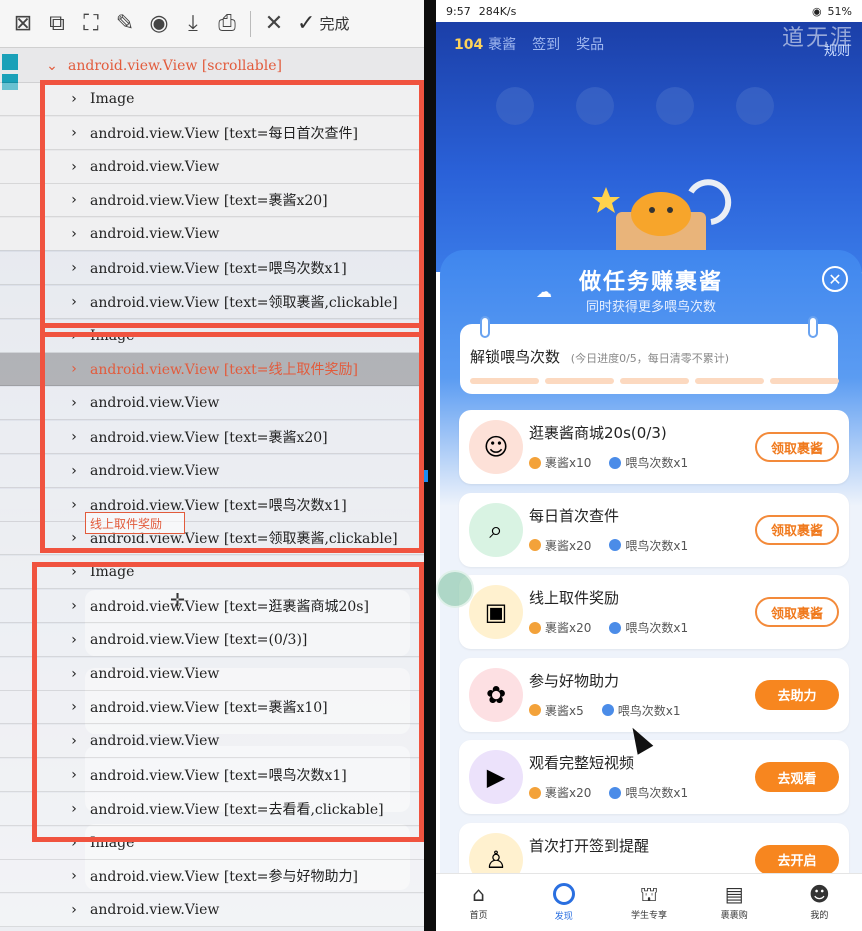  I want to click on hero-coin-row, so click(635, 106).